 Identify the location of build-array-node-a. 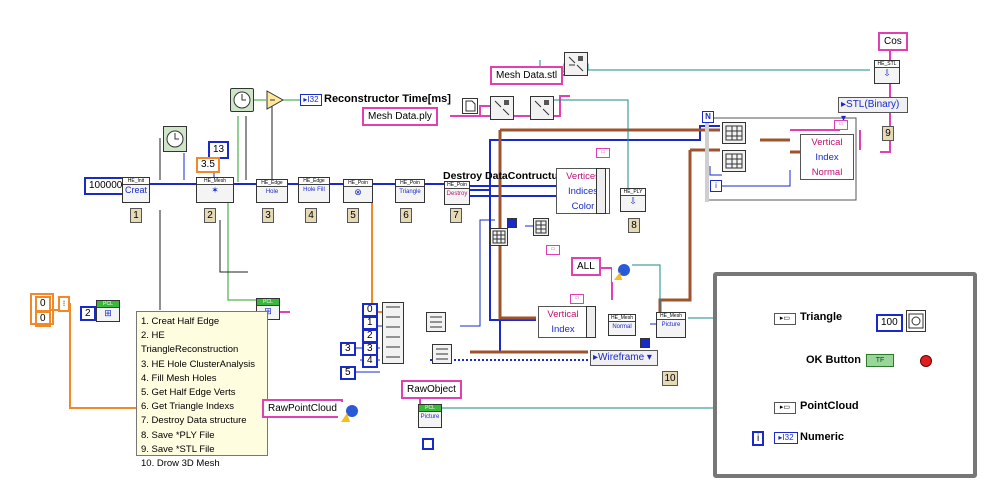
(436, 322).